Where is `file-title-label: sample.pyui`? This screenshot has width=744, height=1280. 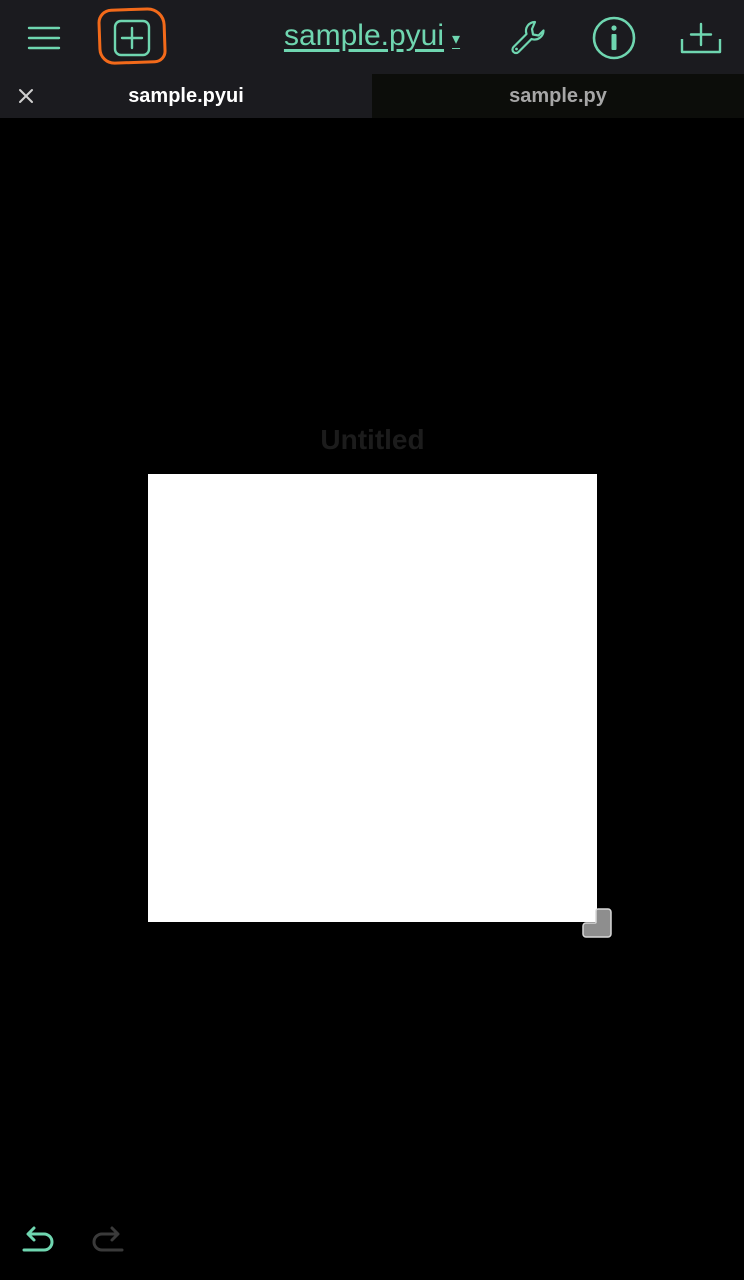 file-title-label: sample.pyui is located at coordinates (364, 35).